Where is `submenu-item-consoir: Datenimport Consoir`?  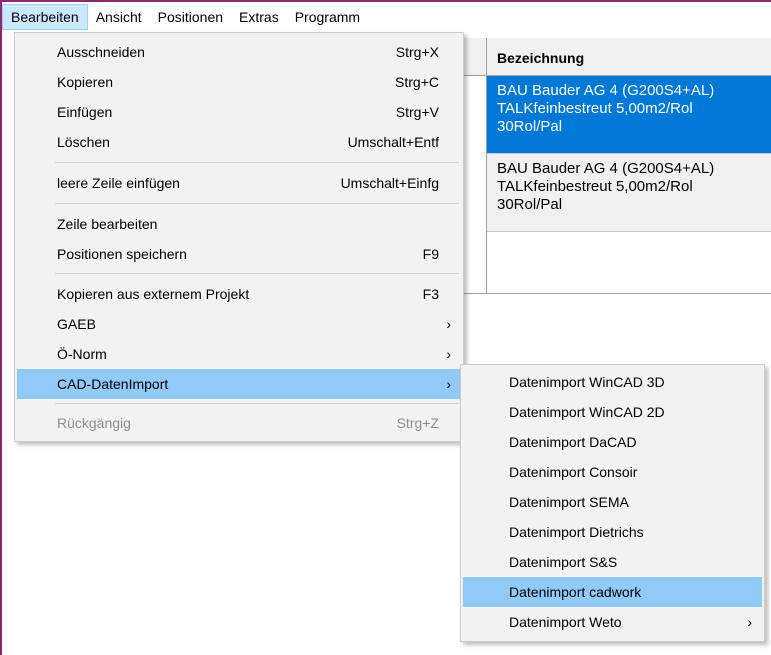
submenu-item-consoir: Datenimport Consoir is located at coordinates (612, 472).